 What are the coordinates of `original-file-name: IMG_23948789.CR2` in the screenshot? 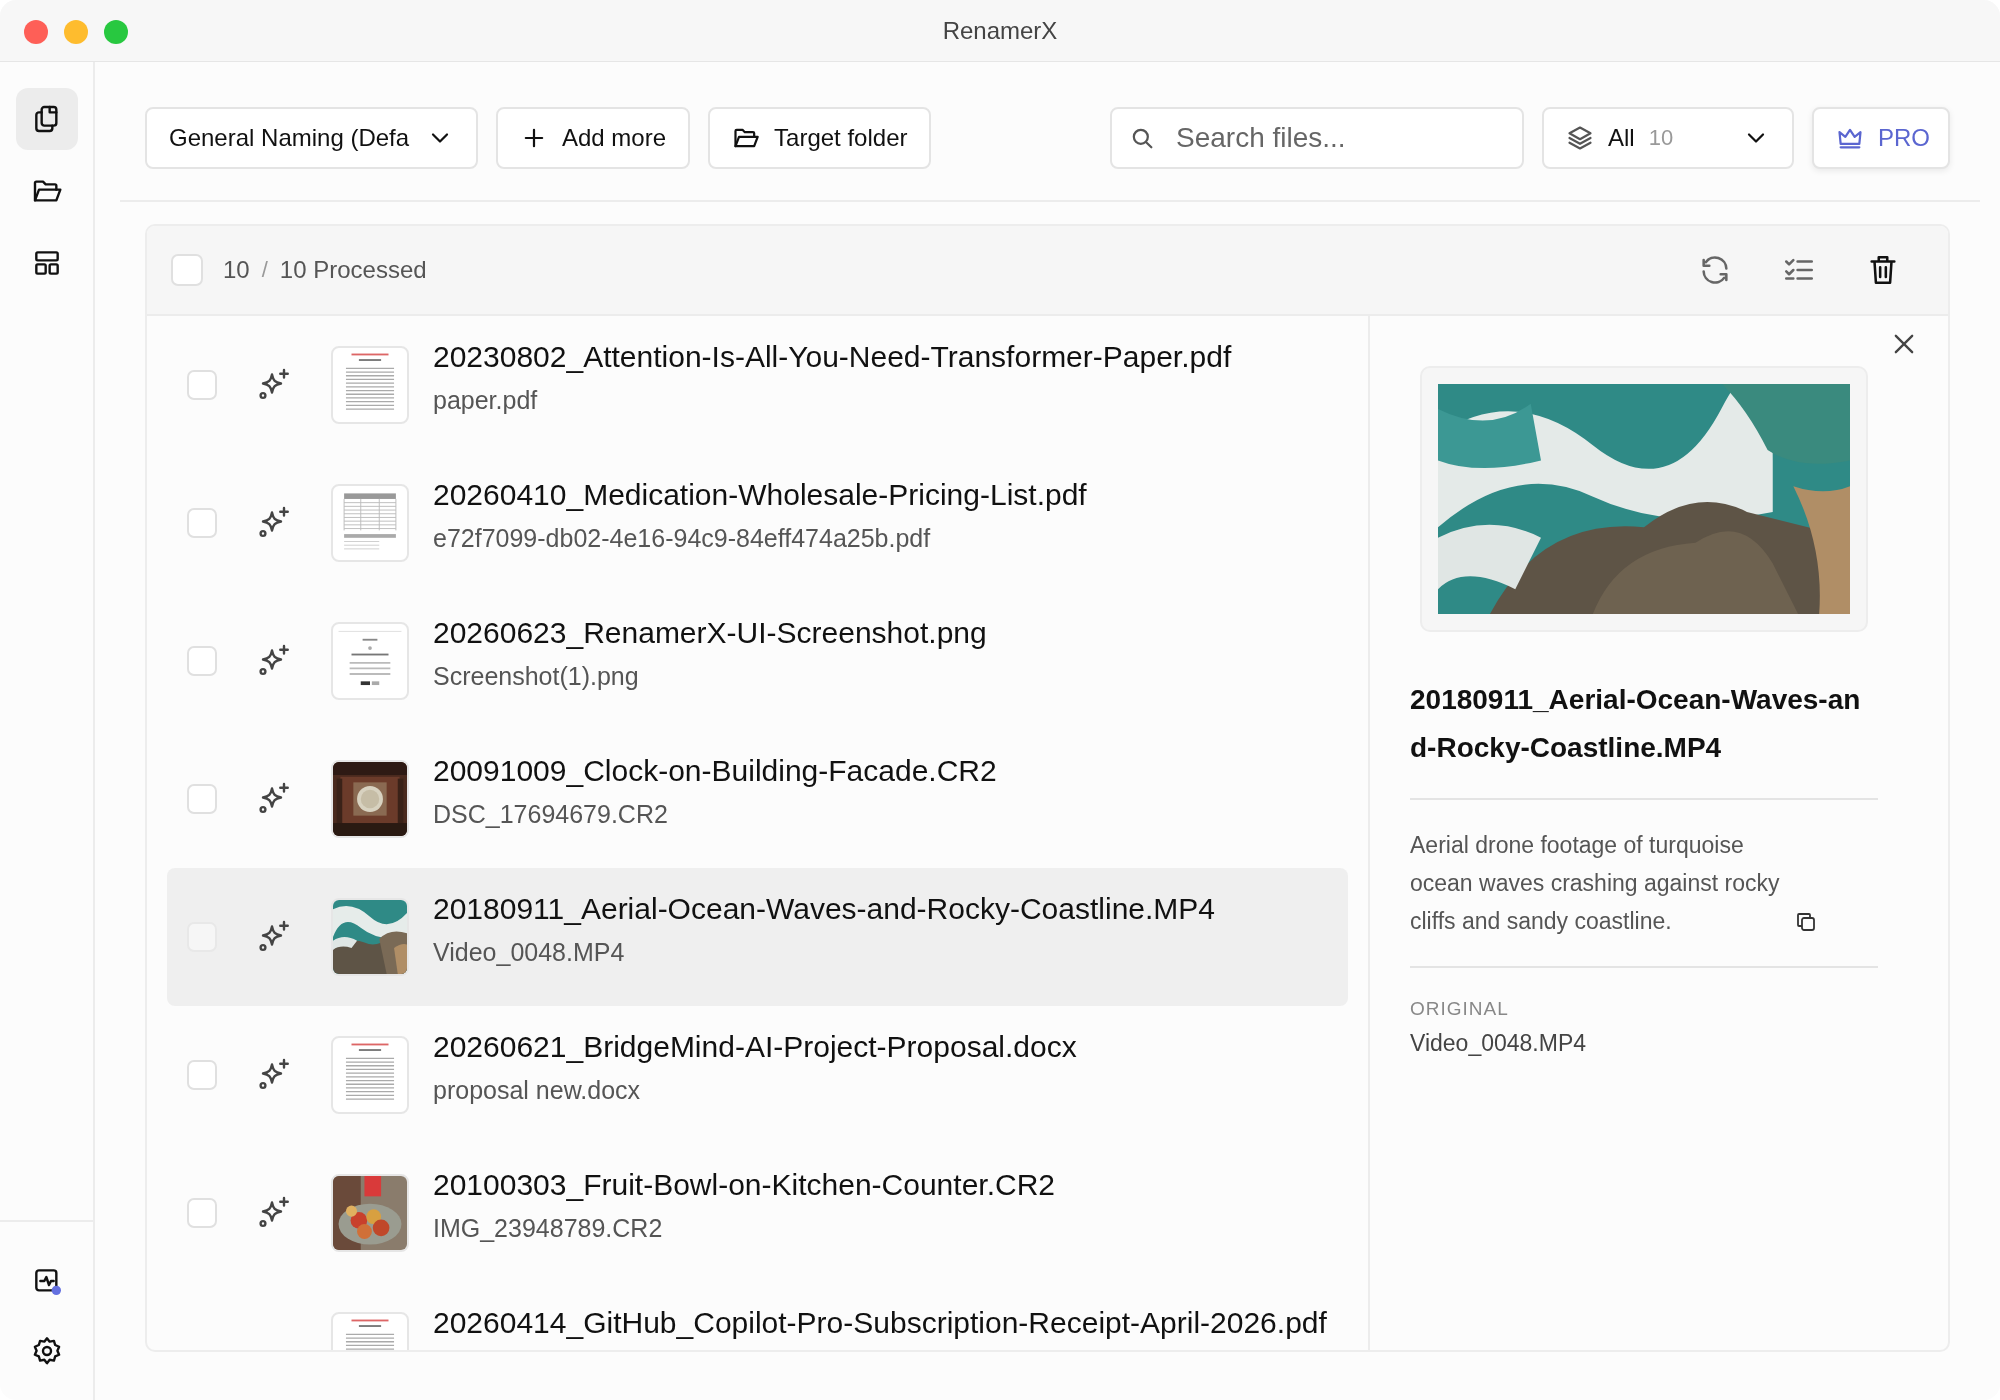 It's located at (548, 1228).